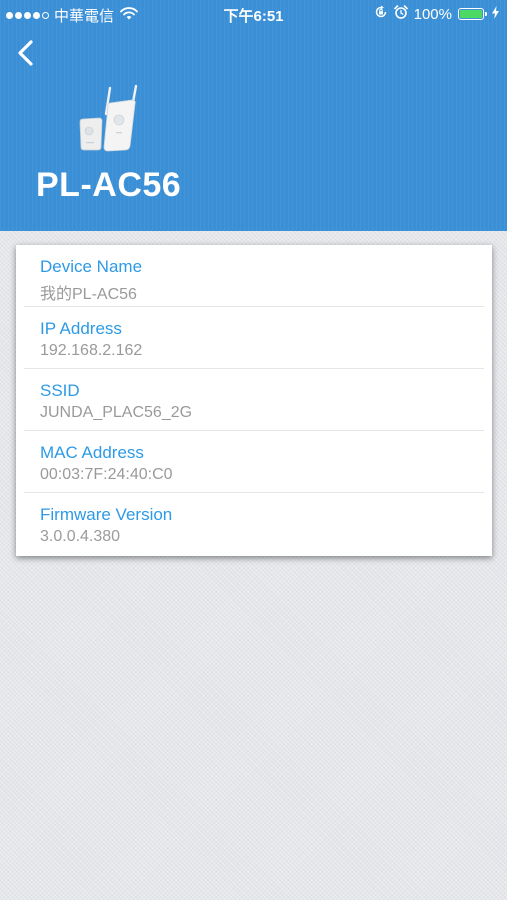 Image resolution: width=507 pixels, height=900 pixels. I want to click on chevron-left-icon, so click(25, 53).